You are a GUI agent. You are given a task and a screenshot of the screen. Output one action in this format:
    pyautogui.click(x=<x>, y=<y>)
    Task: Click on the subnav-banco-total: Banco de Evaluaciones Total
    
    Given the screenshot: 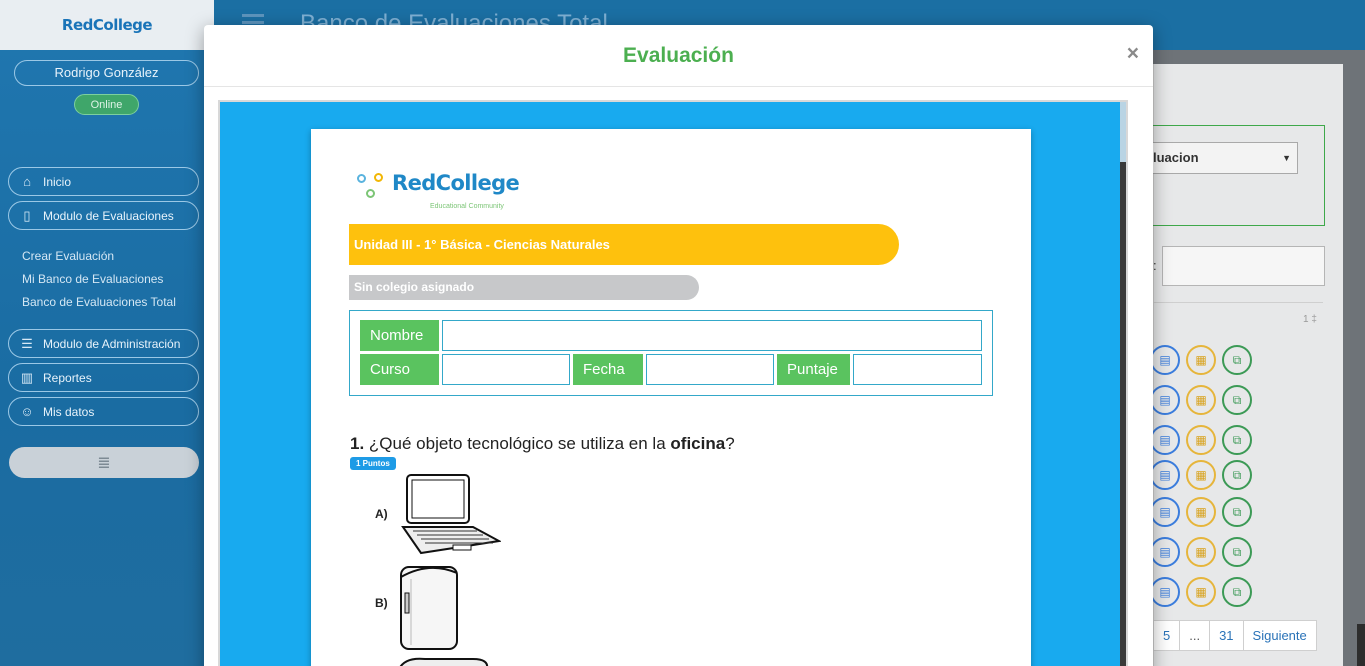 What is the action you would take?
    pyautogui.click(x=99, y=302)
    